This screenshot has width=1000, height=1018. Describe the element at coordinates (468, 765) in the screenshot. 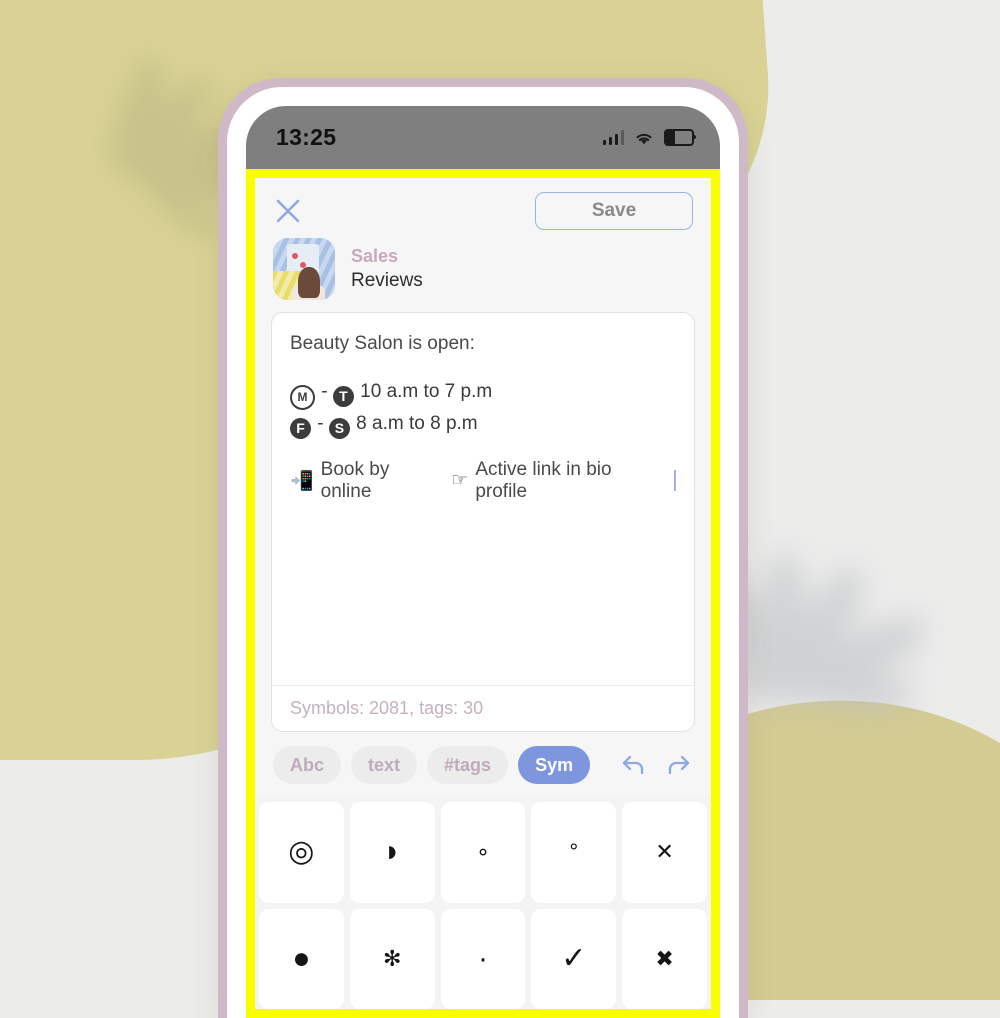

I see `mode-pill-tags: #tags` at that location.